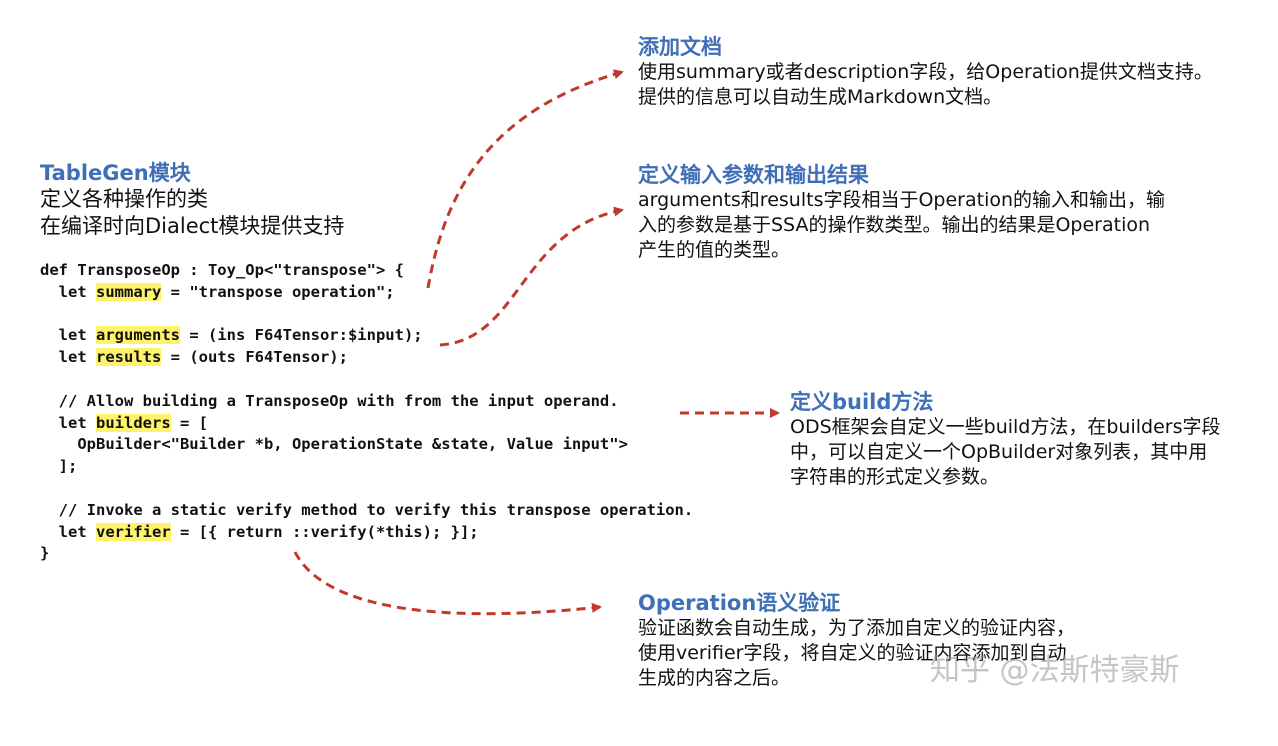  I want to click on arrow-arguments-to-args, so click(531, 276).